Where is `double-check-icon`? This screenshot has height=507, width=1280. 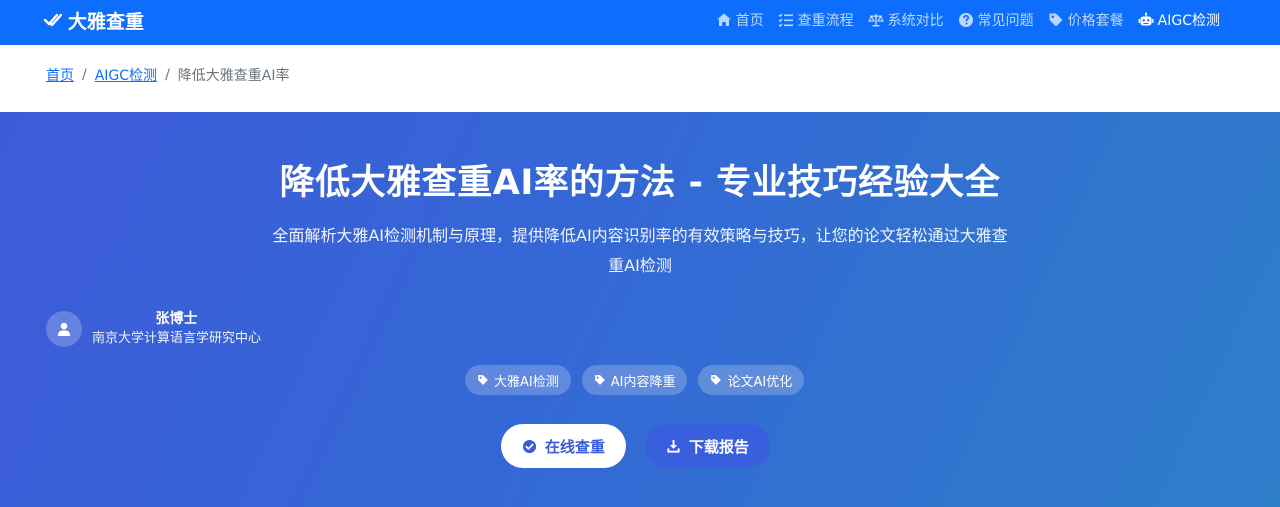 double-check-icon is located at coordinates (53, 20).